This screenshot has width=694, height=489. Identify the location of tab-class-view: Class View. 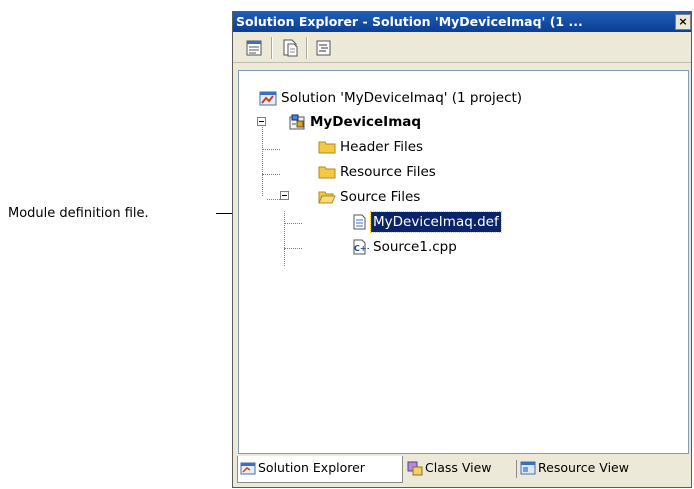
(459, 468).